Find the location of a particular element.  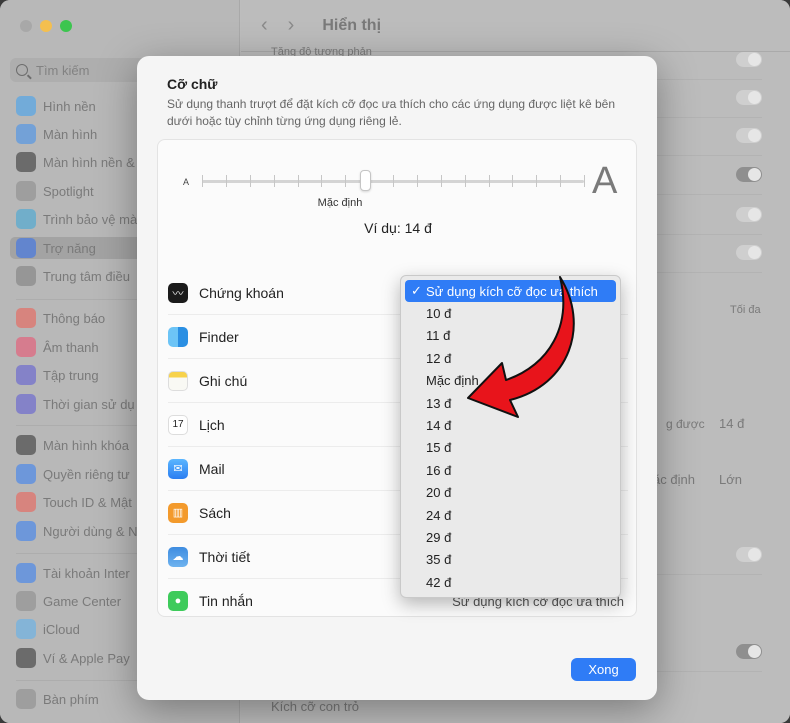

arrow-body is located at coordinates (521, 347).